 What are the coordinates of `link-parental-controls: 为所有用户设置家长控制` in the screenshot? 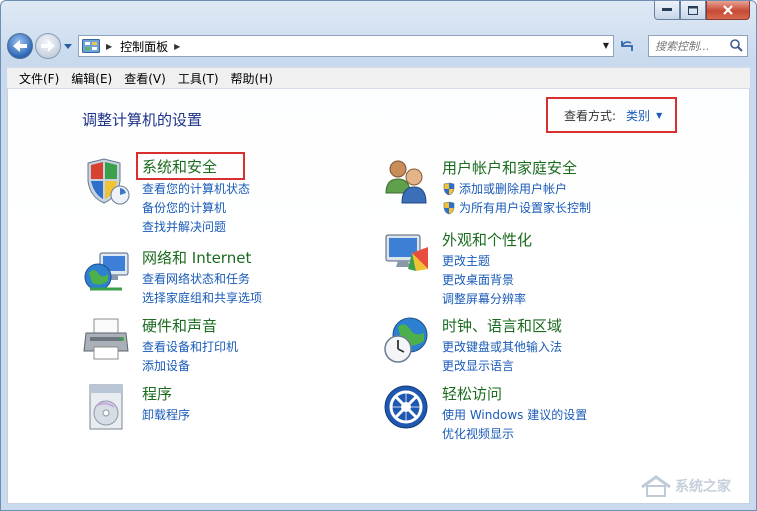 It's located at (516, 207).